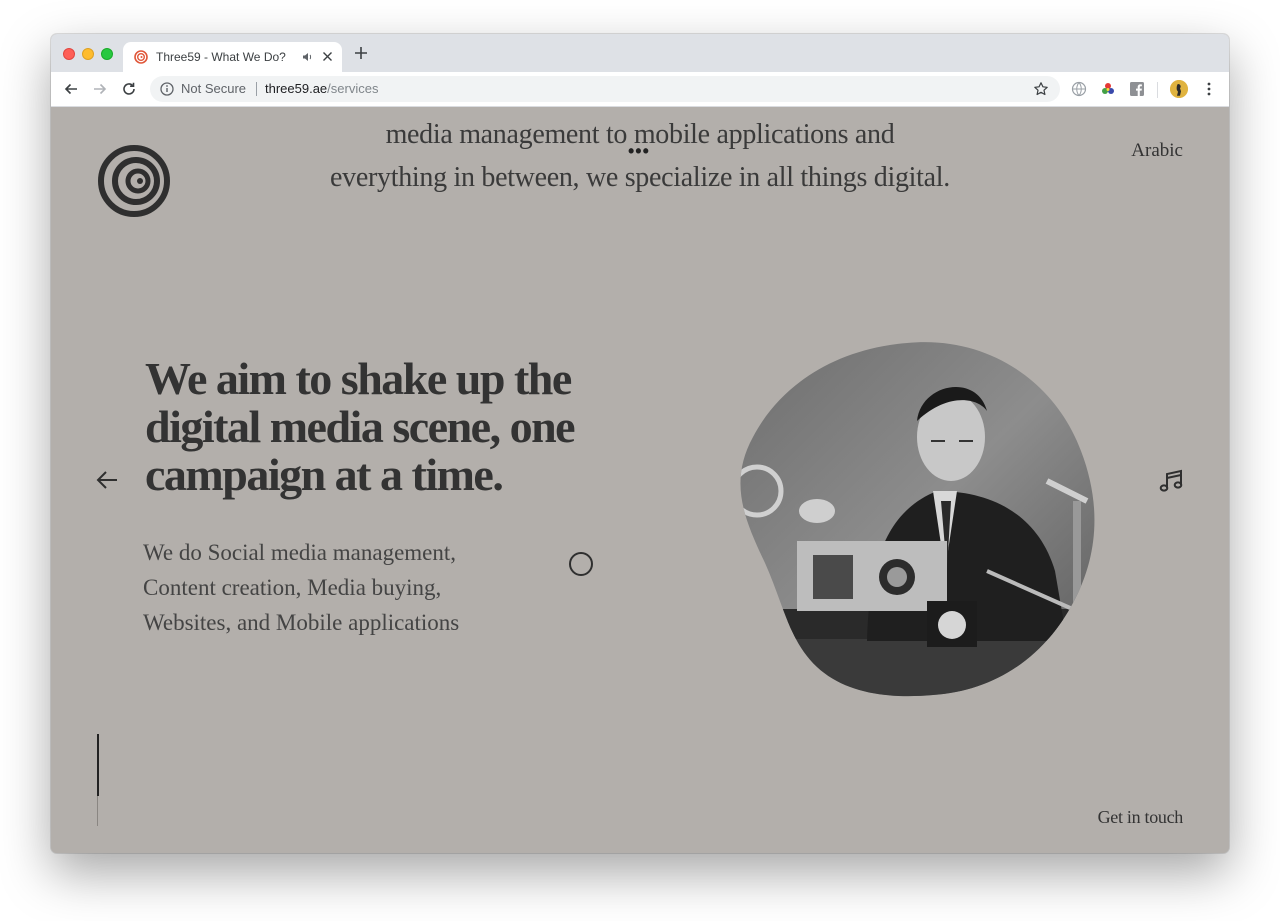  What do you see at coordinates (167, 89) in the screenshot?
I see `info-icon` at bounding box center [167, 89].